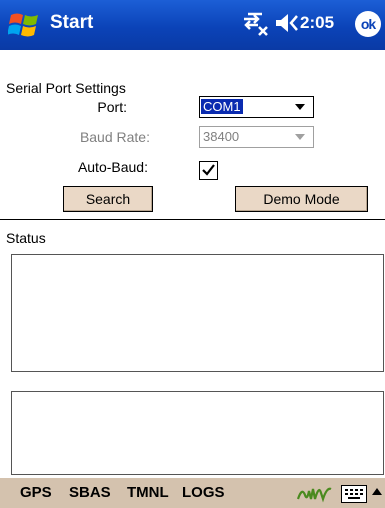 The image size is (385, 508). Describe the element at coordinates (108, 199) in the screenshot. I see `search-button: Search` at that location.